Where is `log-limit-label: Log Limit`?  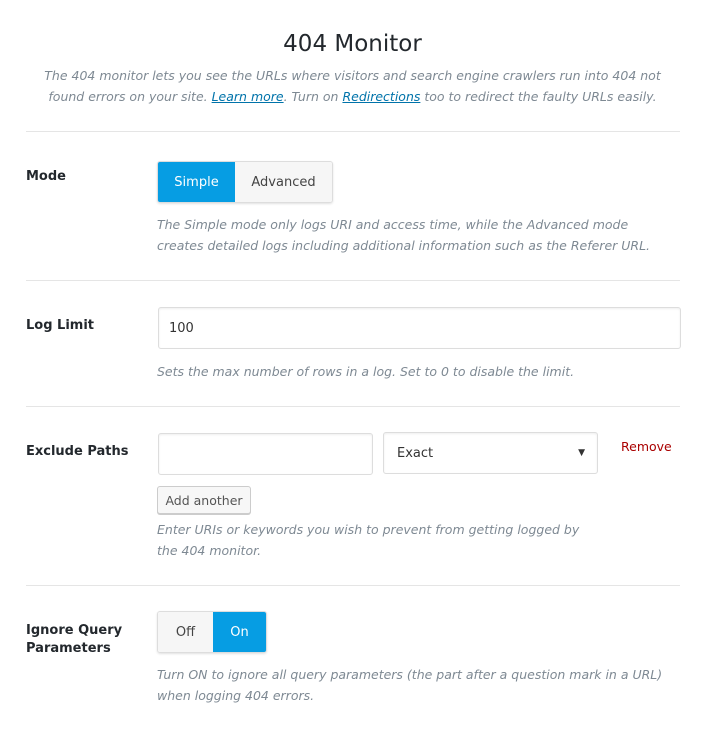 log-limit-label: Log Limit is located at coordinates (60, 325).